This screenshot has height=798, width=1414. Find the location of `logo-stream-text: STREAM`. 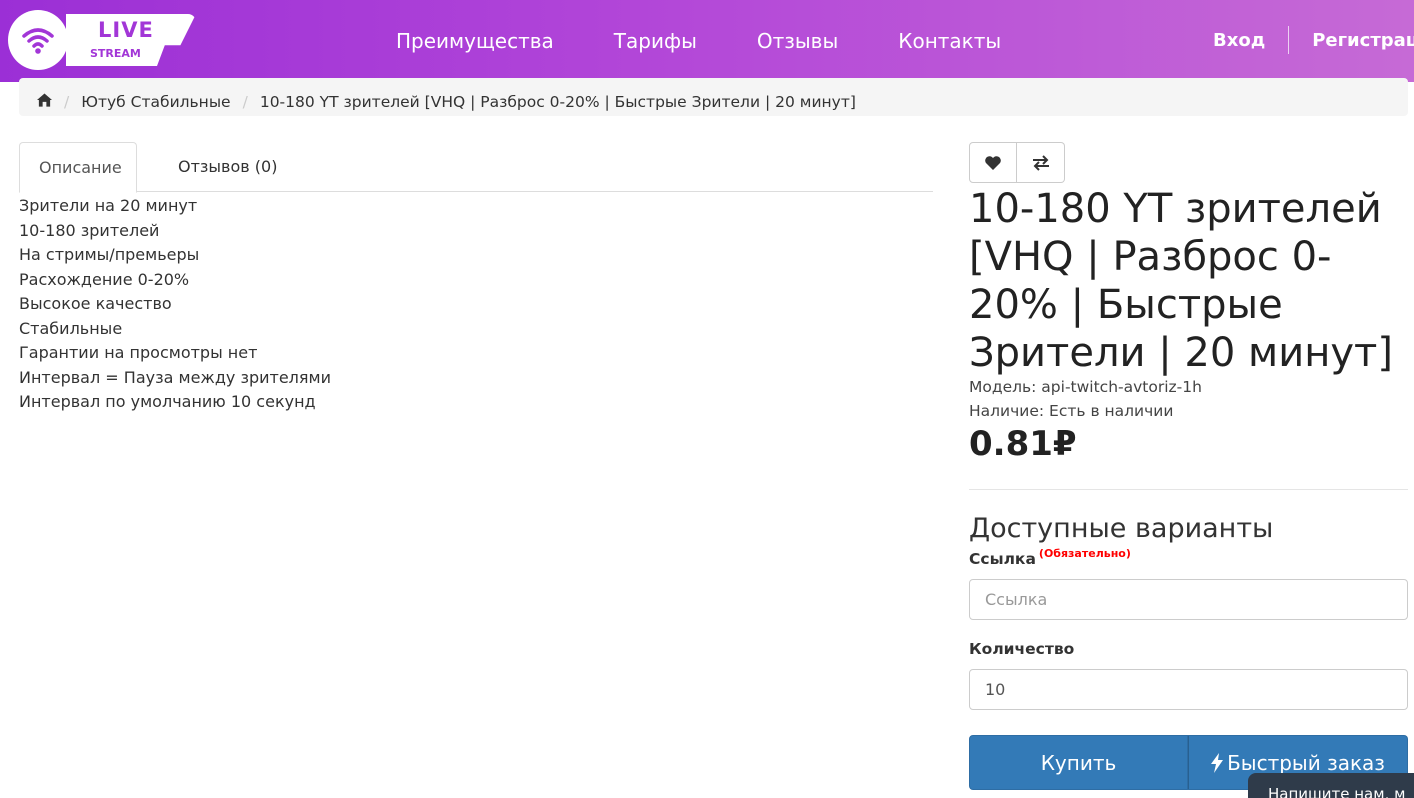

logo-stream-text: STREAM is located at coordinates (115, 53).